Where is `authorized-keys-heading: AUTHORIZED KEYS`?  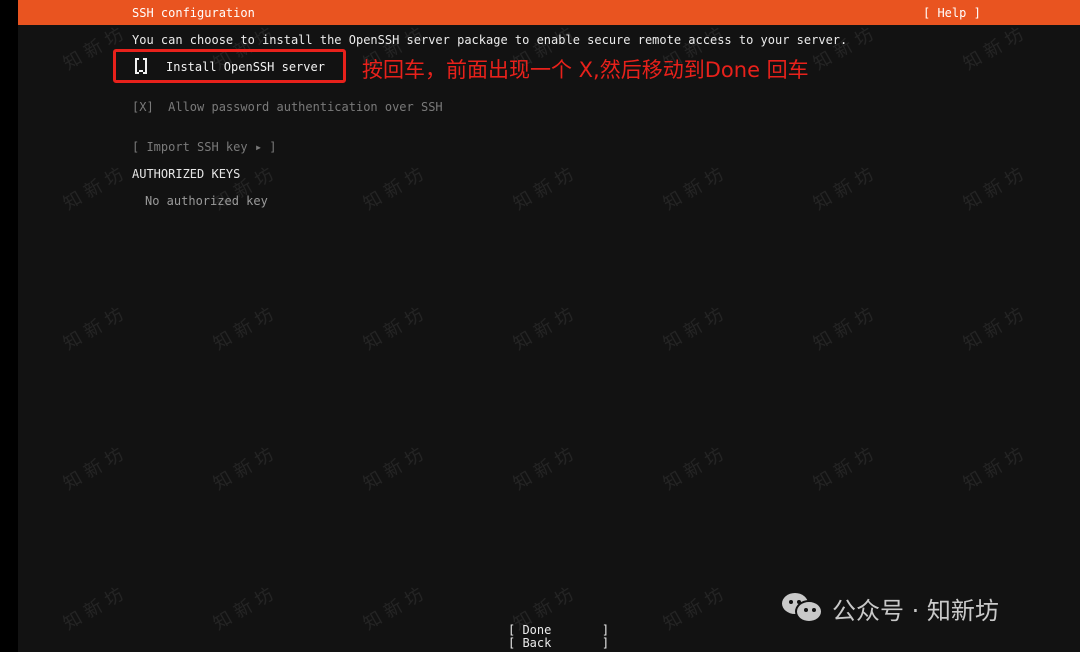
authorized-keys-heading: AUTHORIZED KEYS is located at coordinates (186, 174).